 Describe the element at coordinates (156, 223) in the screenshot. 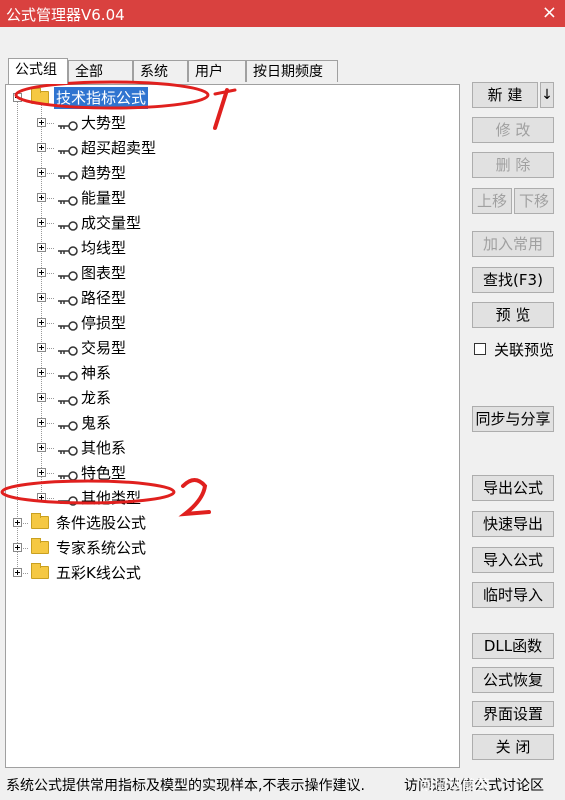

I see `tree-node-subgroup: 成交量型` at that location.